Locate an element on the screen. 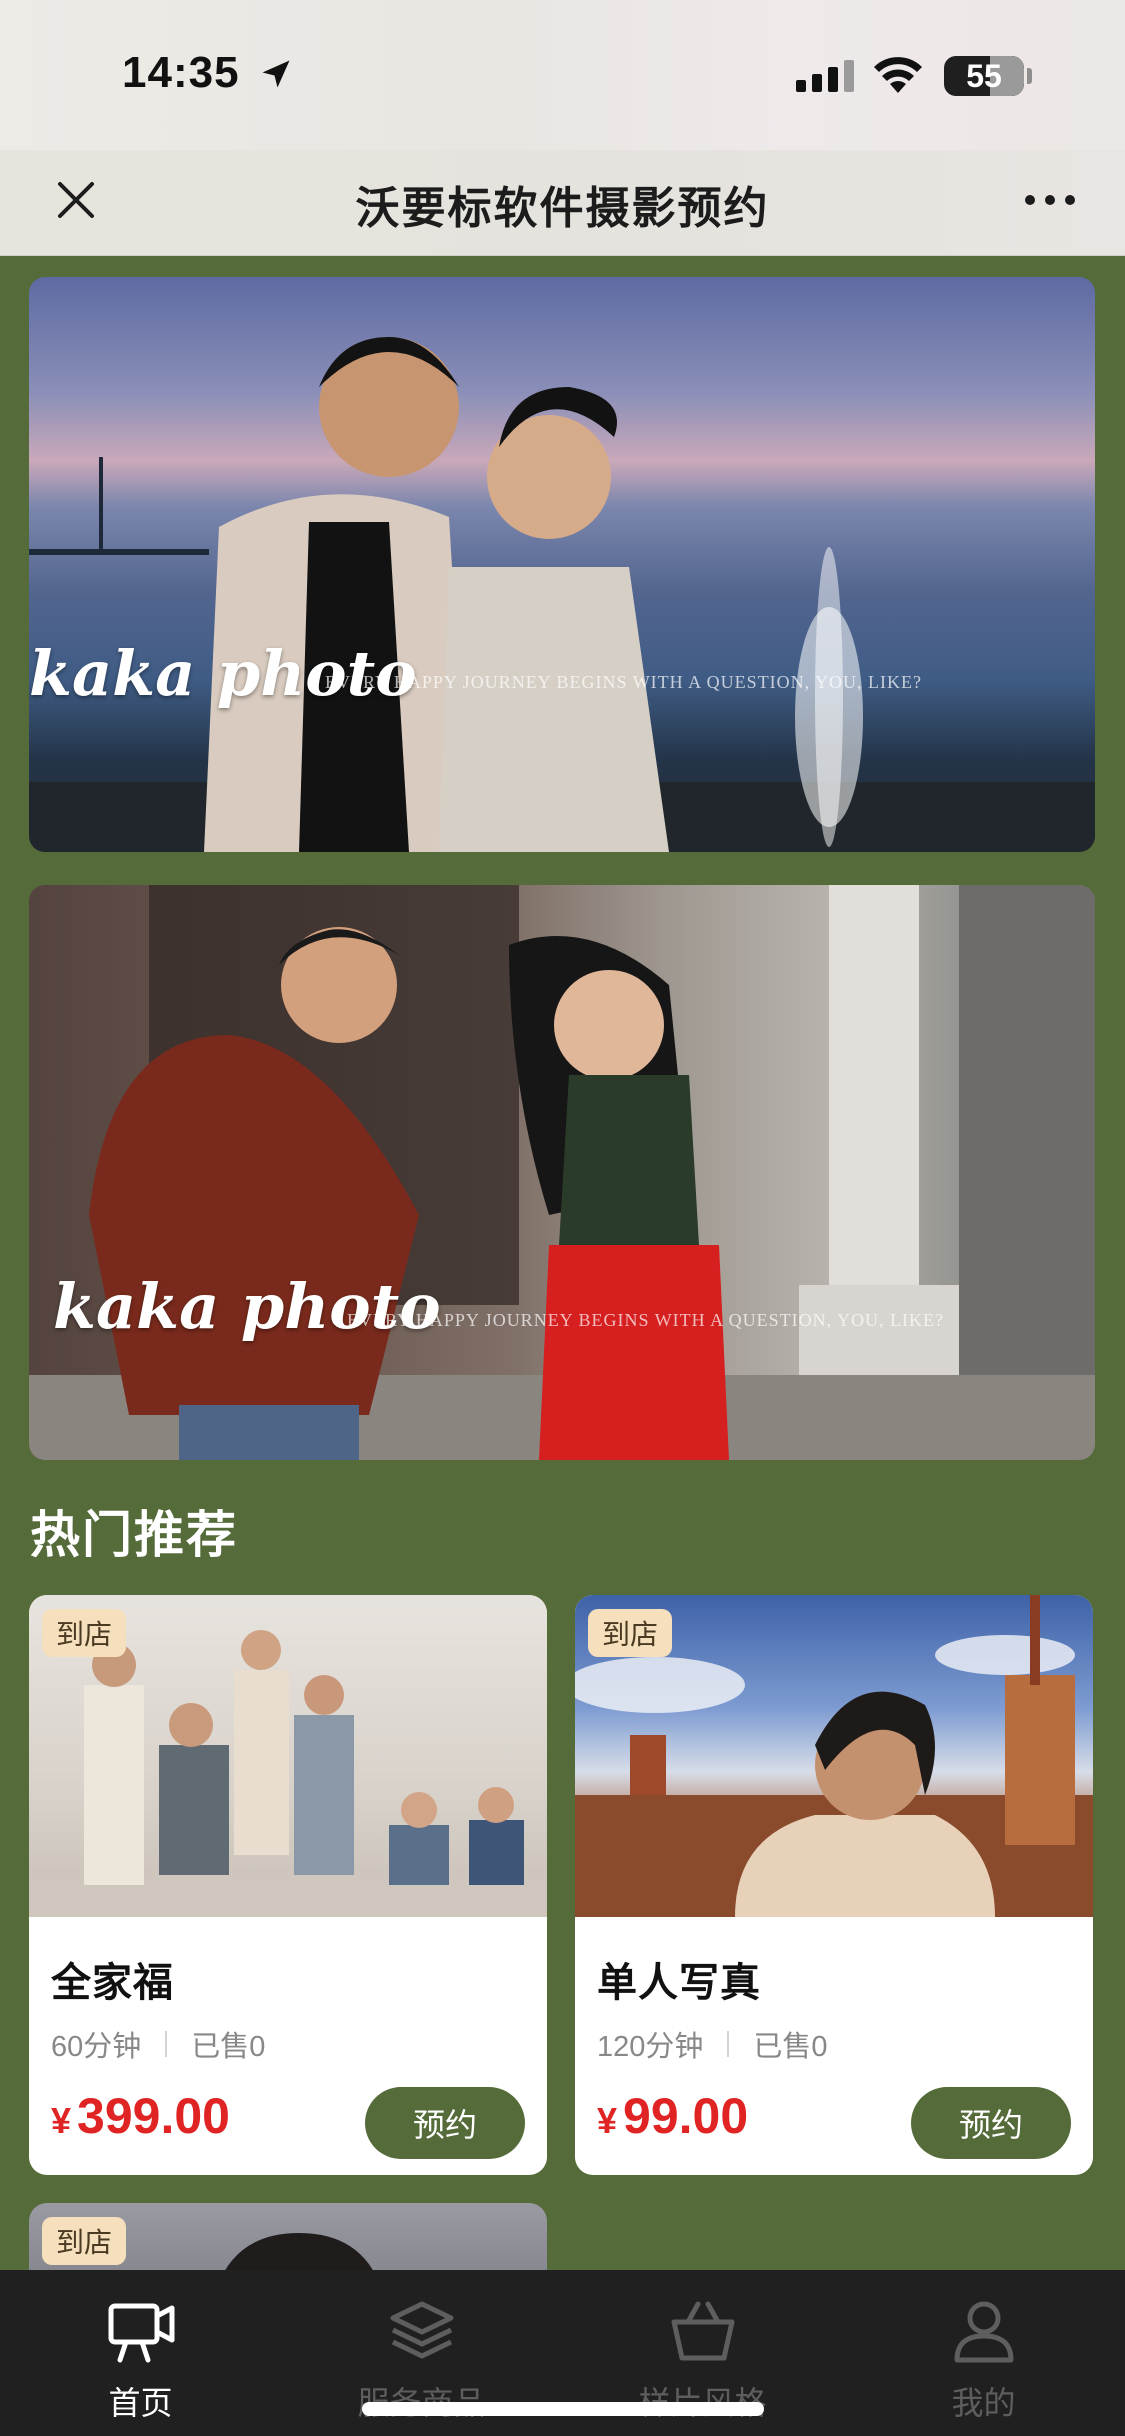  nav-bar: 沃要标软件摄影预约 is located at coordinates (562, 203).